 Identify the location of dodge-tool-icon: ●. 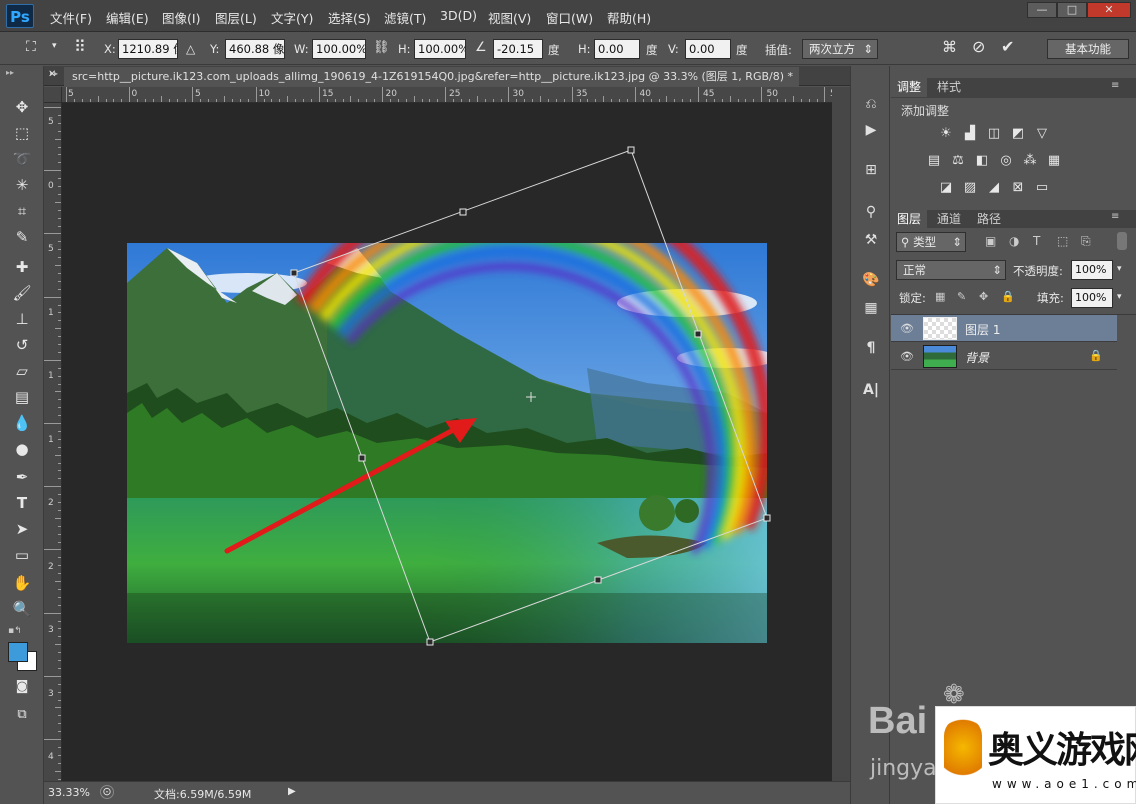
(22, 449).